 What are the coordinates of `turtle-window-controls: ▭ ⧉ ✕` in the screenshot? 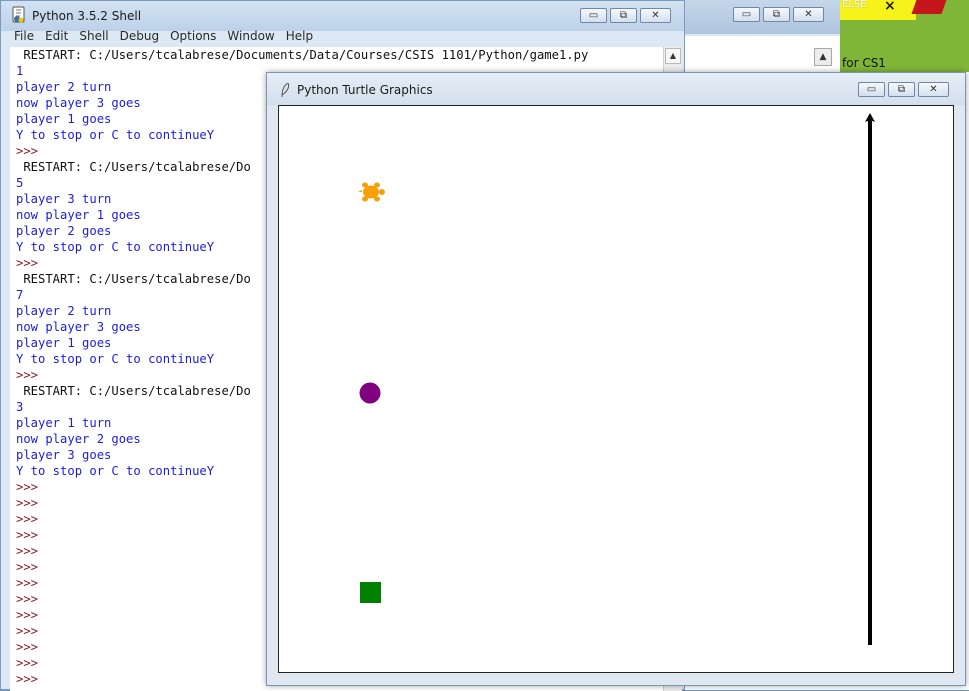 It's located at (903, 89).